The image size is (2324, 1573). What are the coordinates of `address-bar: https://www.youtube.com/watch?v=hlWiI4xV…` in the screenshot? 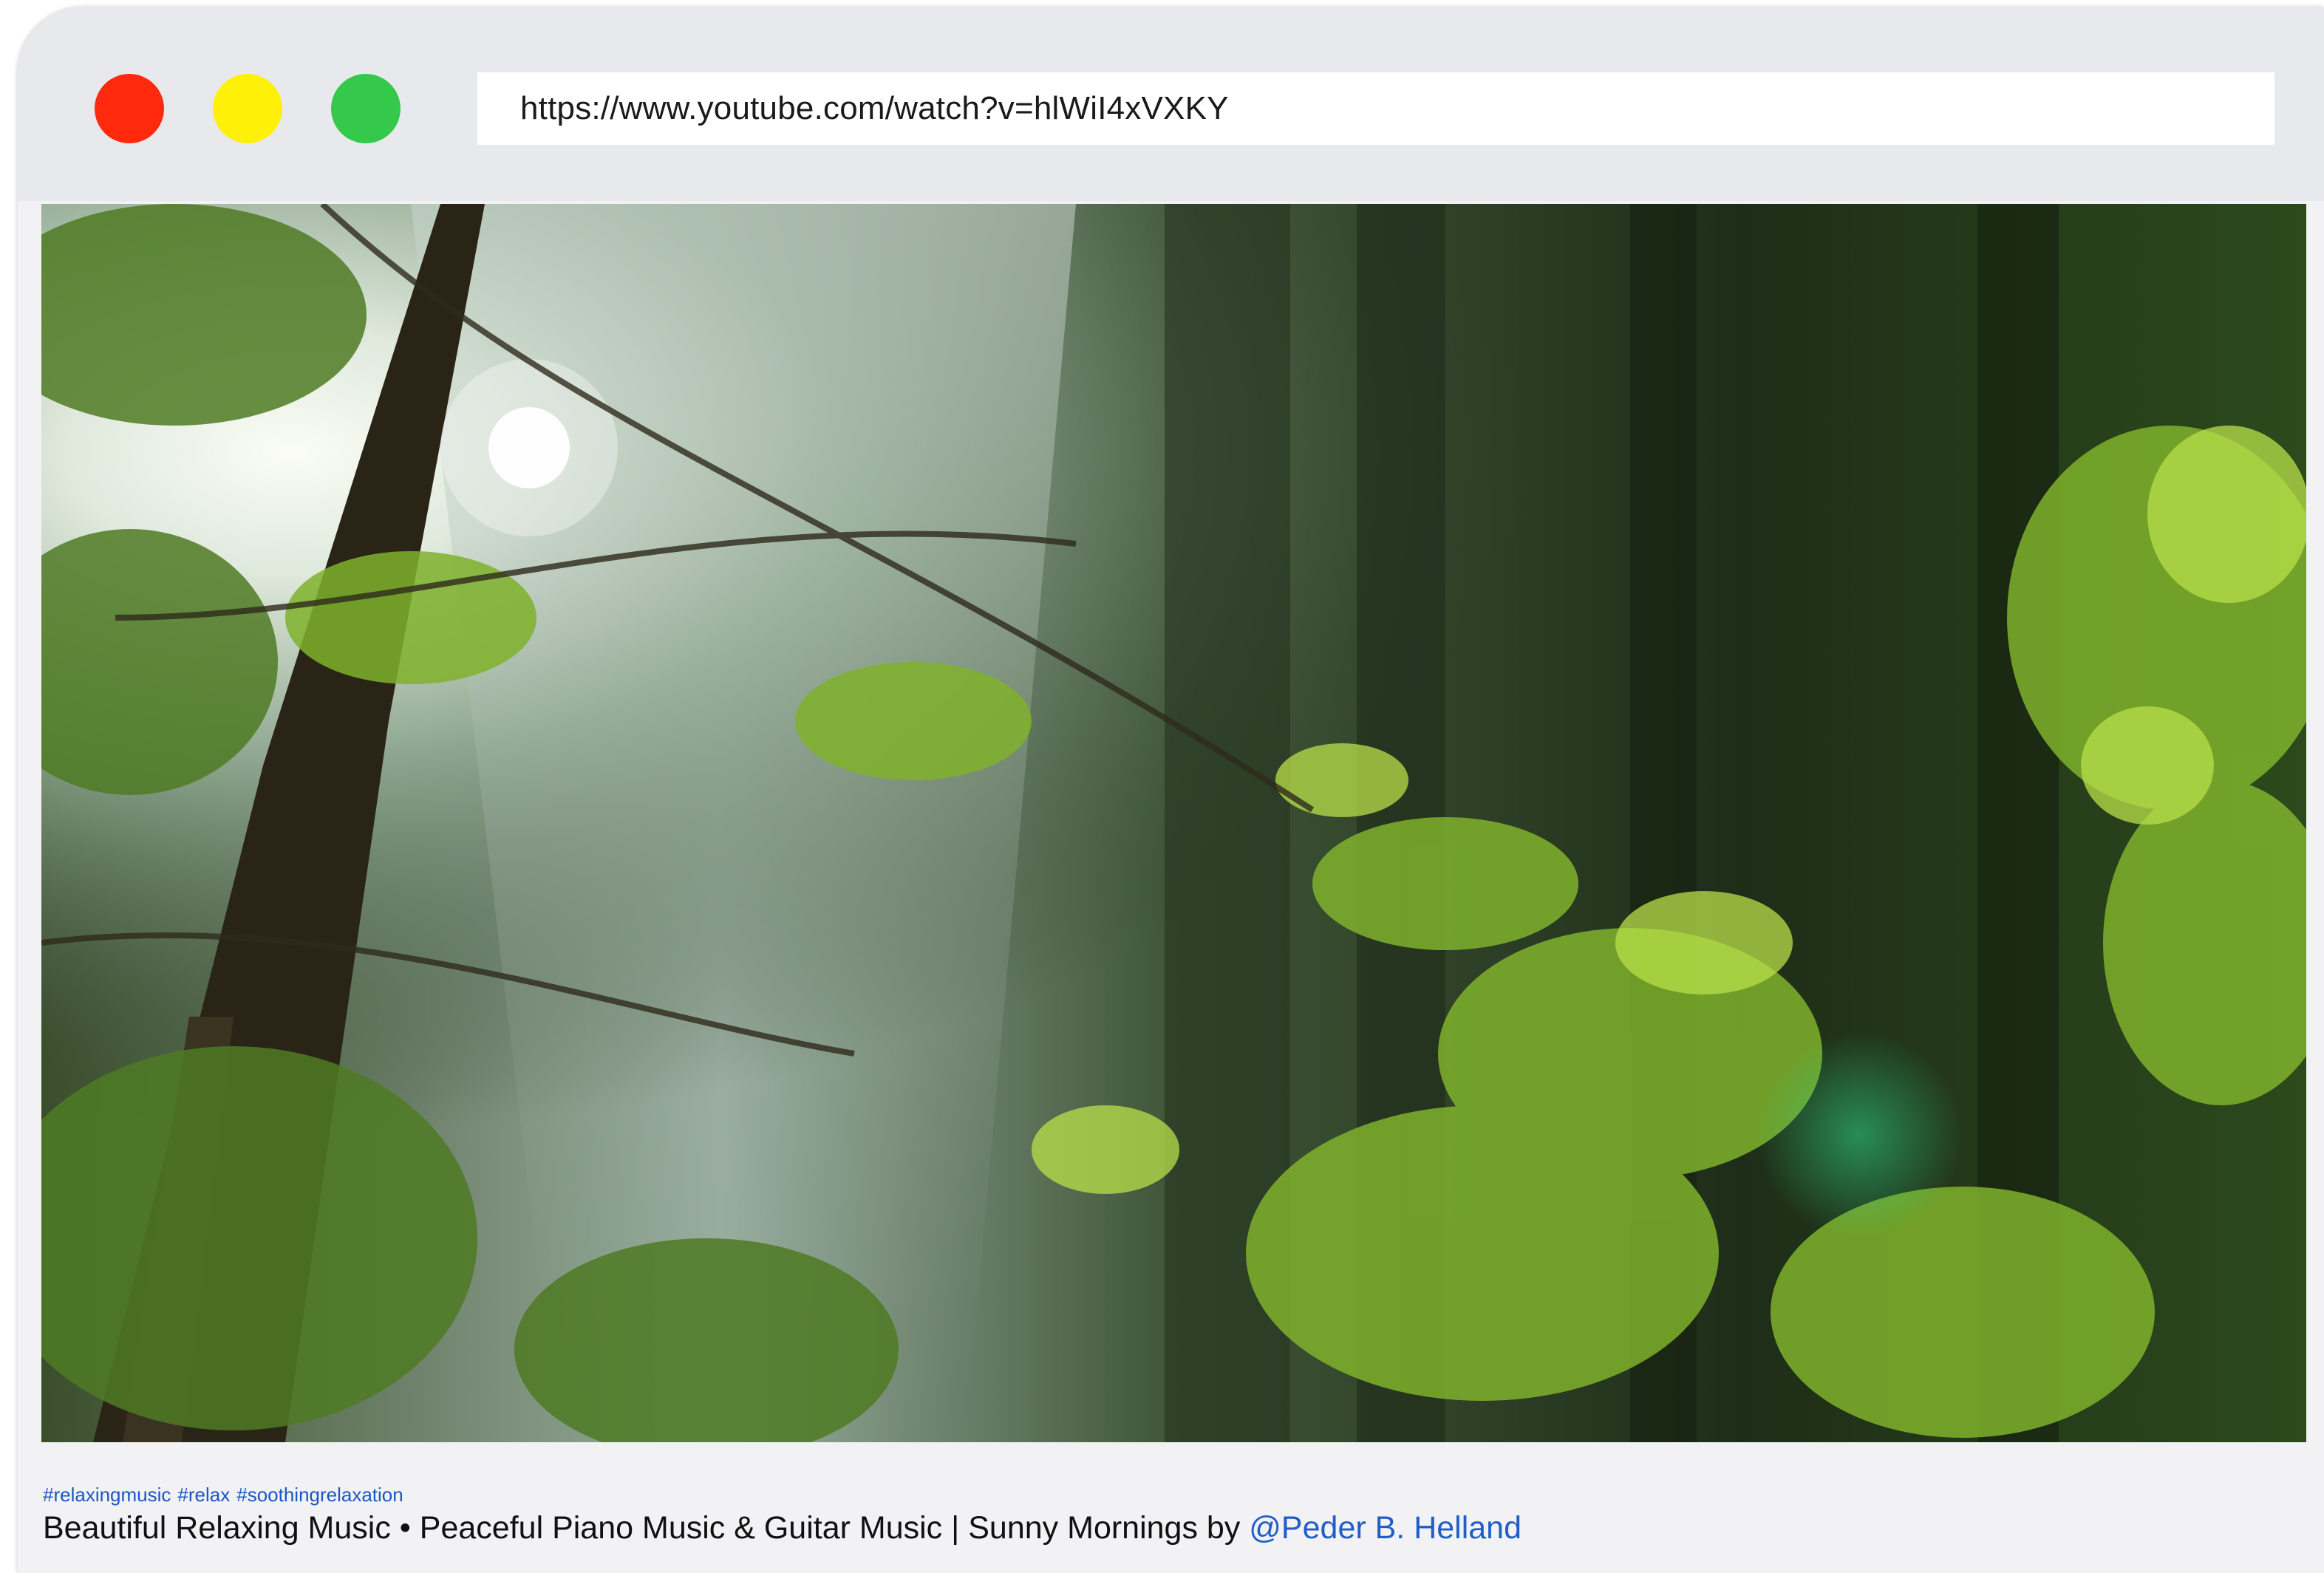 It's located at (1375, 109).